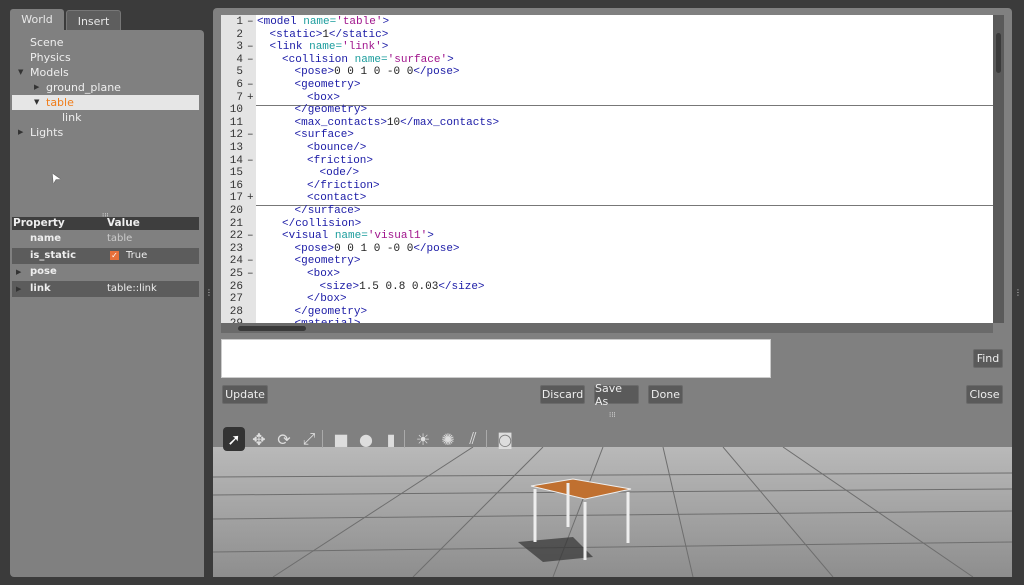  Describe the element at coordinates (321, 224) in the screenshot. I see `code-line: </collision>` at that location.